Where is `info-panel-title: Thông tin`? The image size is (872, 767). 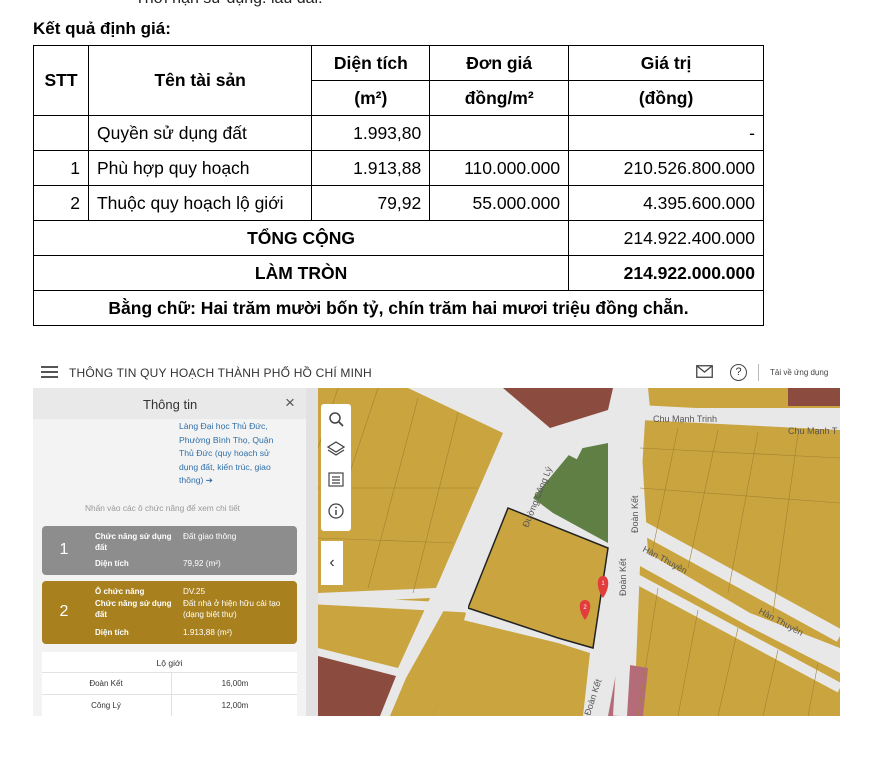 info-panel-title: Thông tin is located at coordinates (170, 404).